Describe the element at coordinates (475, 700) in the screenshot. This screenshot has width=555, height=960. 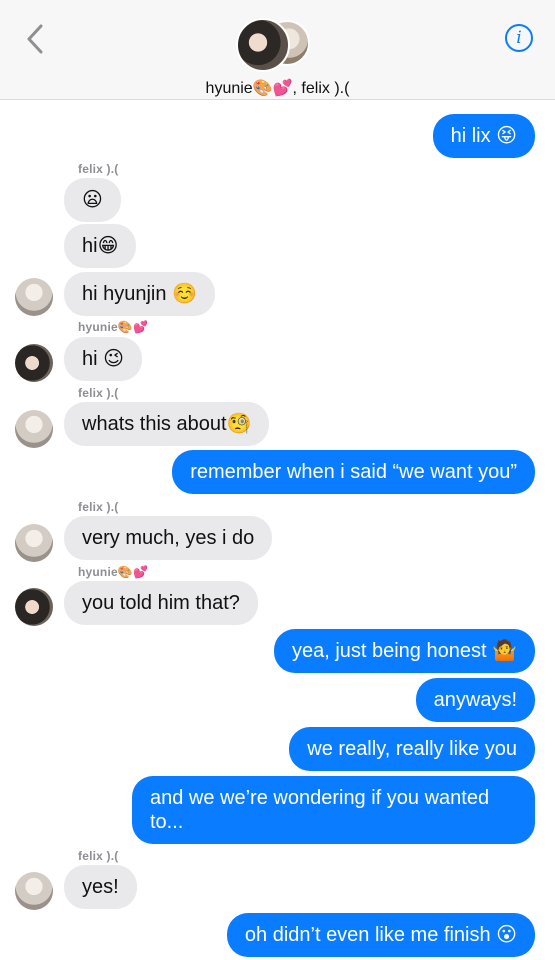
I see `message-bubble: anyways!` at that location.